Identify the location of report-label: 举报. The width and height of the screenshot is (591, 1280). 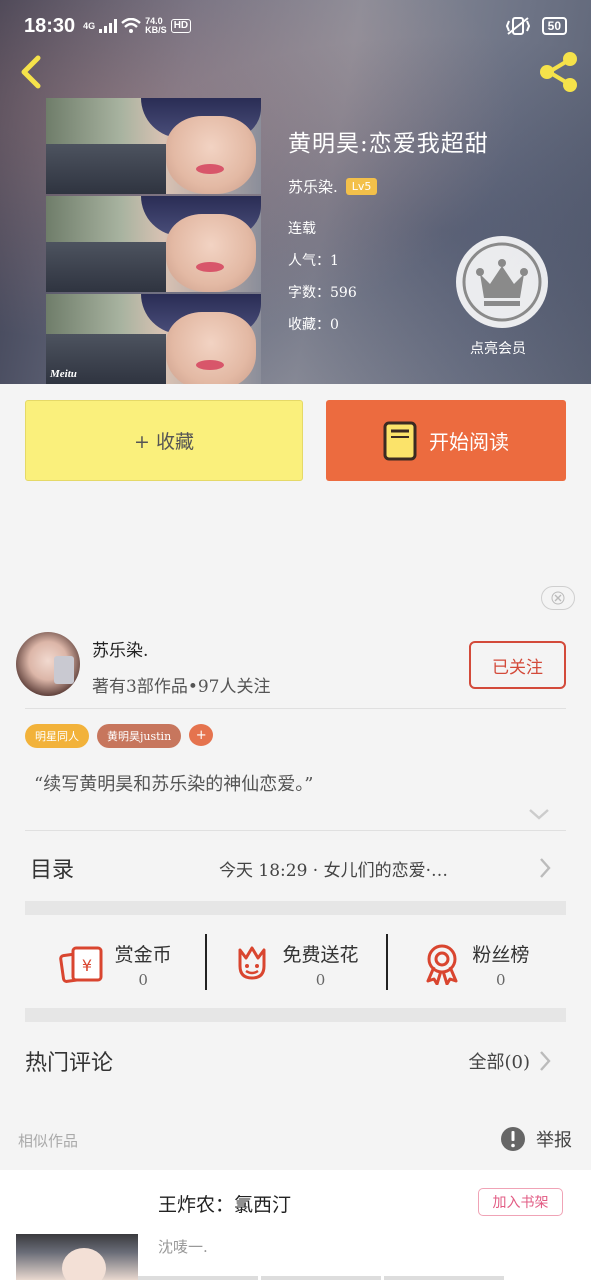
(554, 1140).